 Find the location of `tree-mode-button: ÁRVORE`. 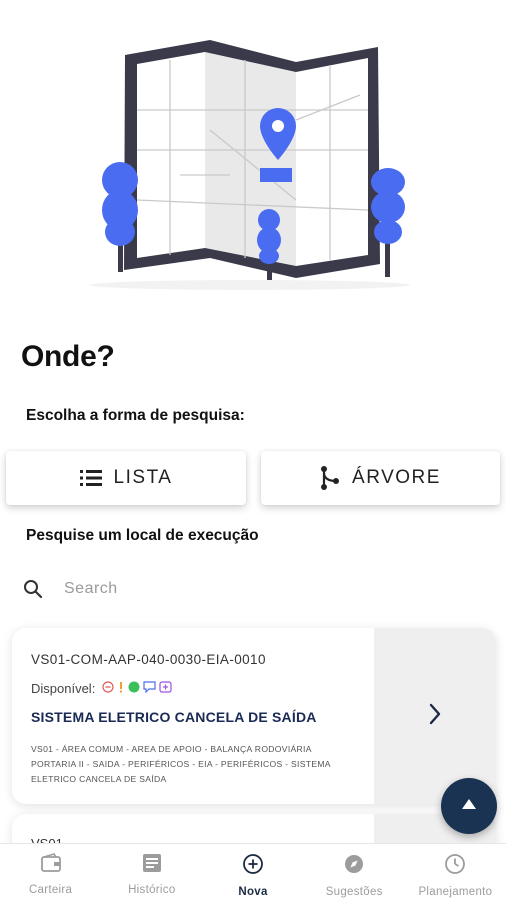

tree-mode-button: ÁRVORE is located at coordinates (380, 478).